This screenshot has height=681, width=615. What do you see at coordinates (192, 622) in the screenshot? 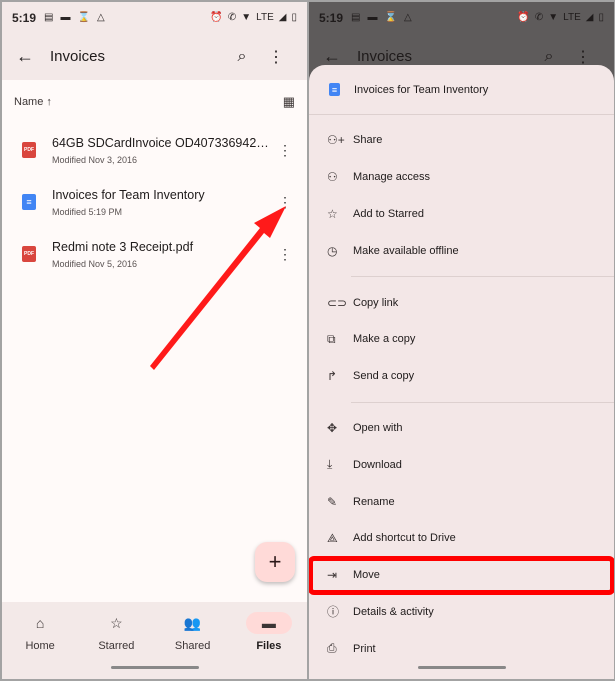
I see `shared-icon: 👥` at bounding box center [192, 622].